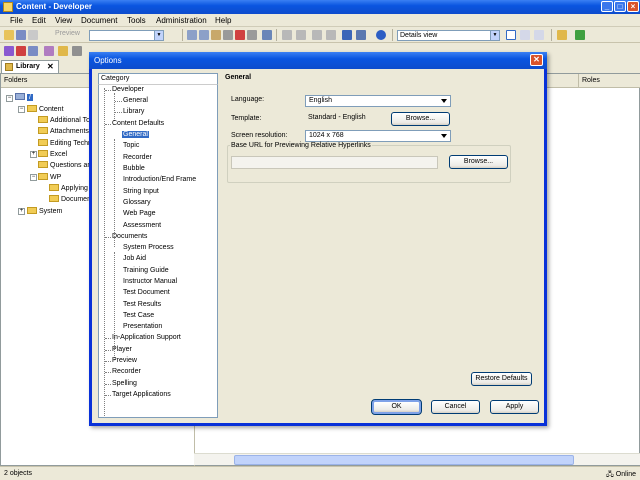  Describe the element at coordinates (134, 258) in the screenshot. I see `category-job-aid: Job Aid` at that location.